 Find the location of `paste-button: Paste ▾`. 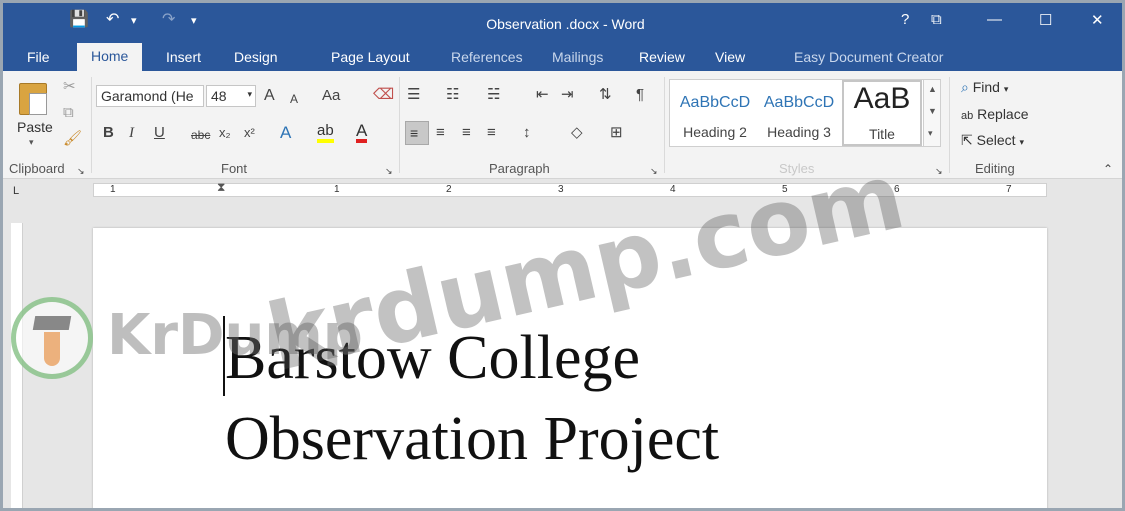

paste-button: Paste ▾ is located at coordinates (35, 115).